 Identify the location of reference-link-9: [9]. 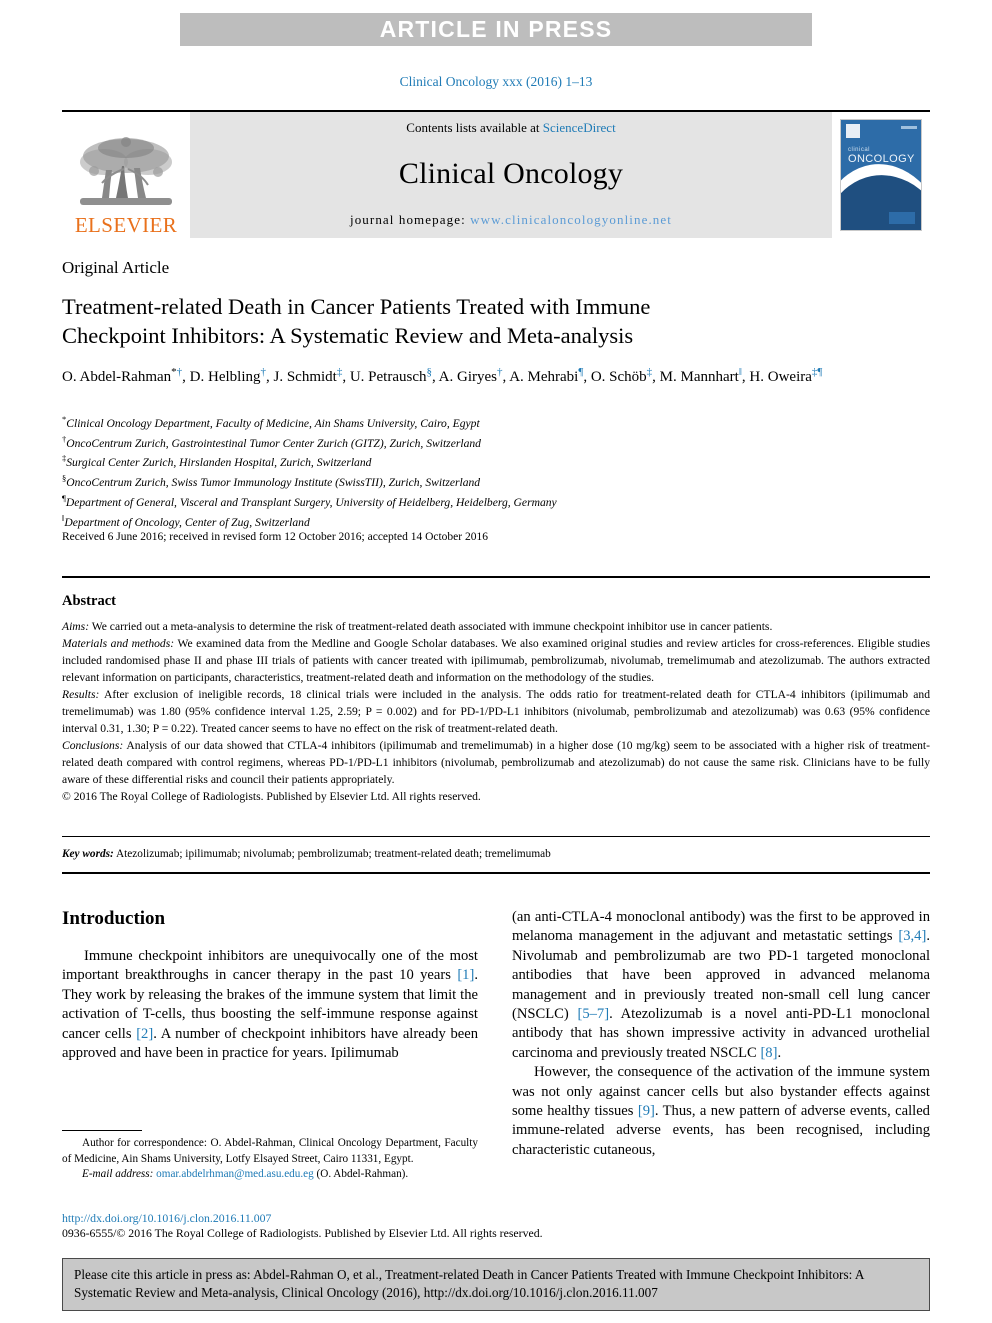
(646, 1111).